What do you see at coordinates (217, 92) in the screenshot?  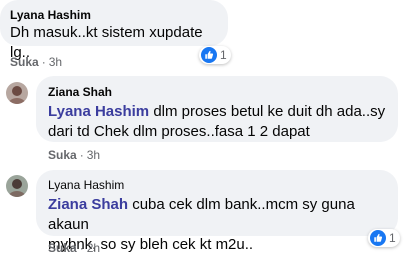 I see `comment-author: Ziana Shah` at bounding box center [217, 92].